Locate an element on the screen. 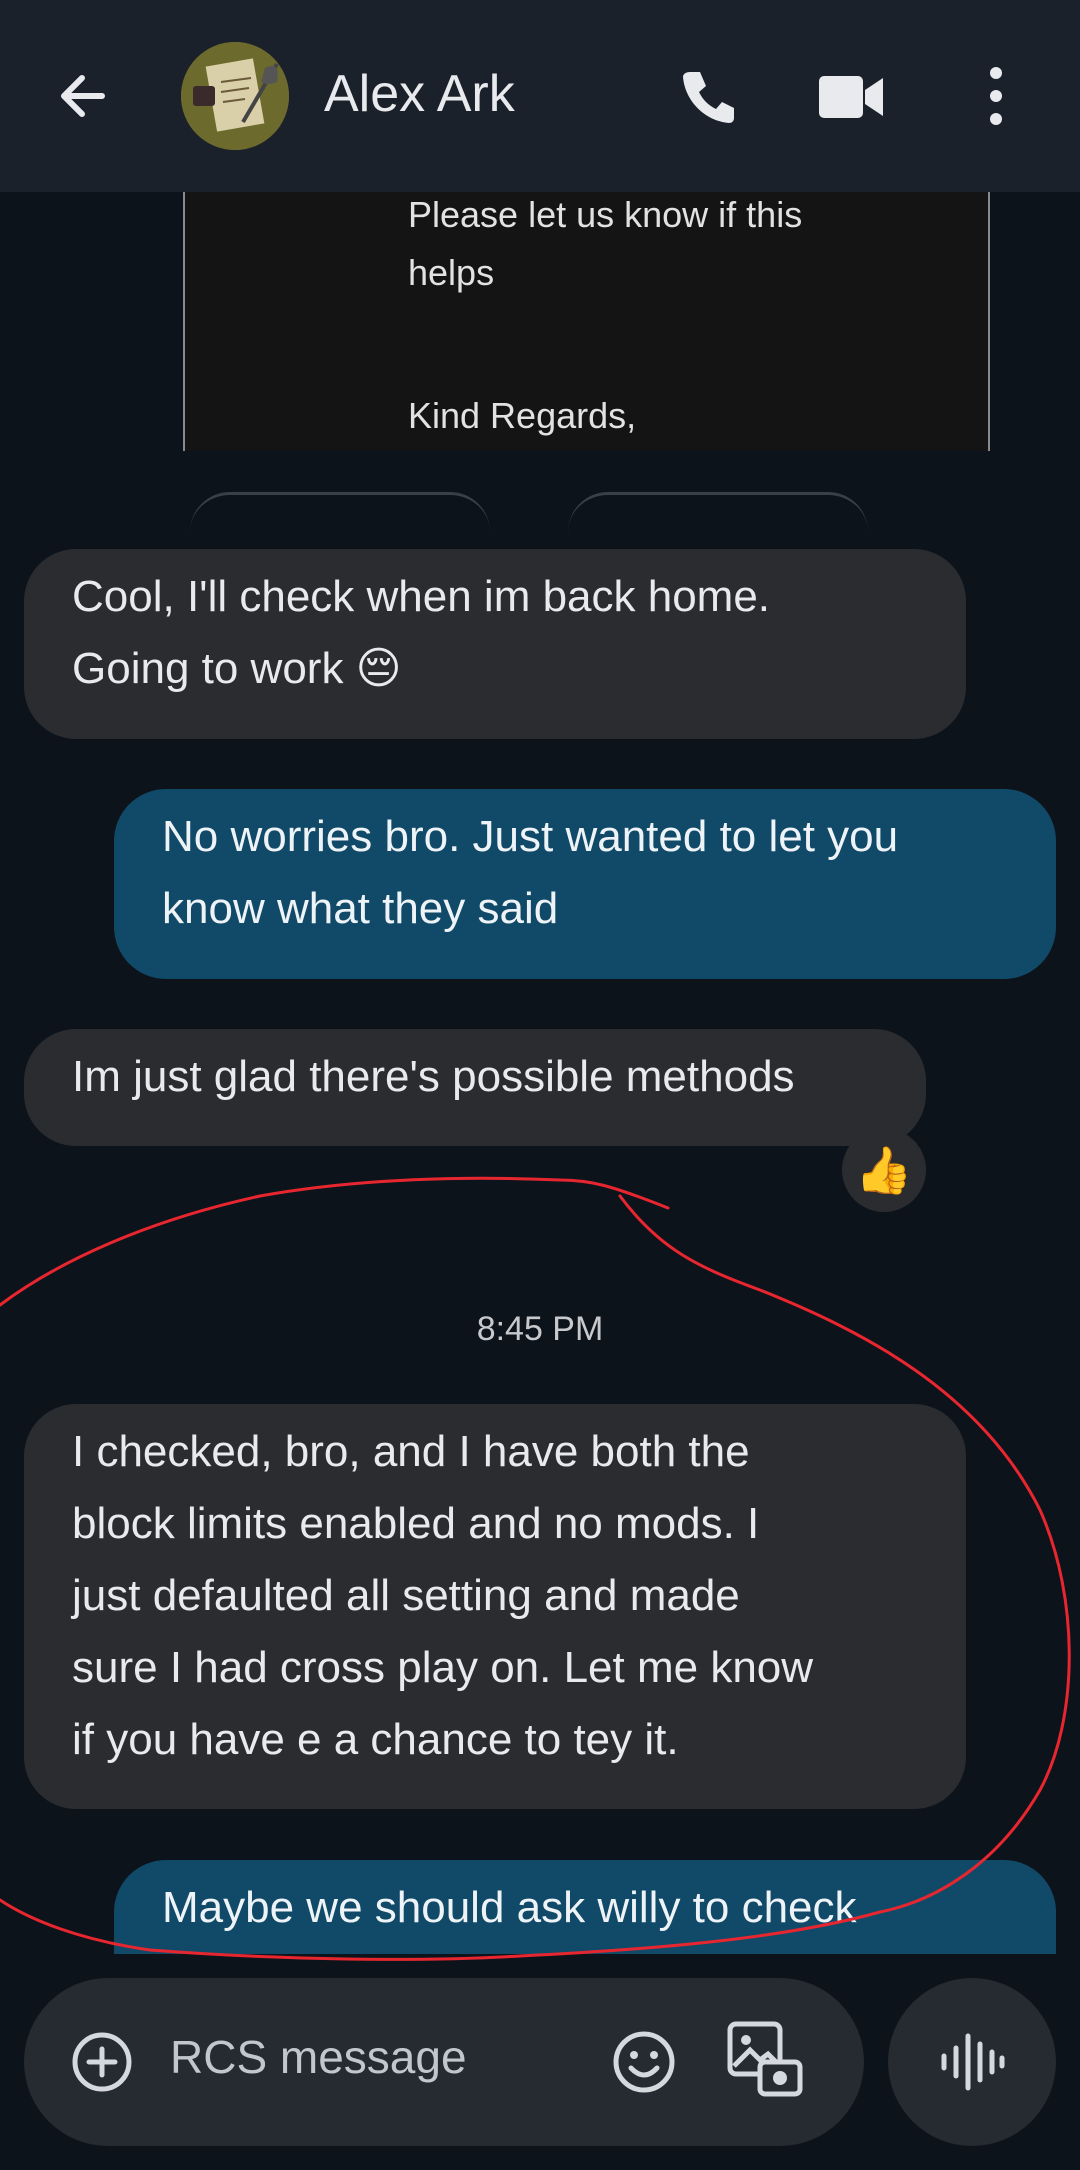 Image resolution: width=1080 pixels, height=2170 pixels. add-circle-icon is located at coordinates (102, 2062).